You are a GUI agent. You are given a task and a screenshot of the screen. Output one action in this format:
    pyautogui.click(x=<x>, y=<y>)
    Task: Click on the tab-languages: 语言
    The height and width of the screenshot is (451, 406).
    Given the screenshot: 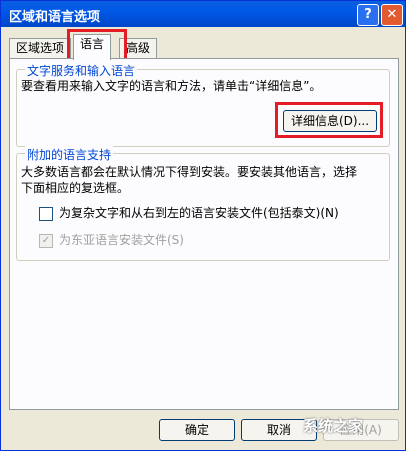 What is the action you would take?
    pyautogui.click(x=92, y=47)
    